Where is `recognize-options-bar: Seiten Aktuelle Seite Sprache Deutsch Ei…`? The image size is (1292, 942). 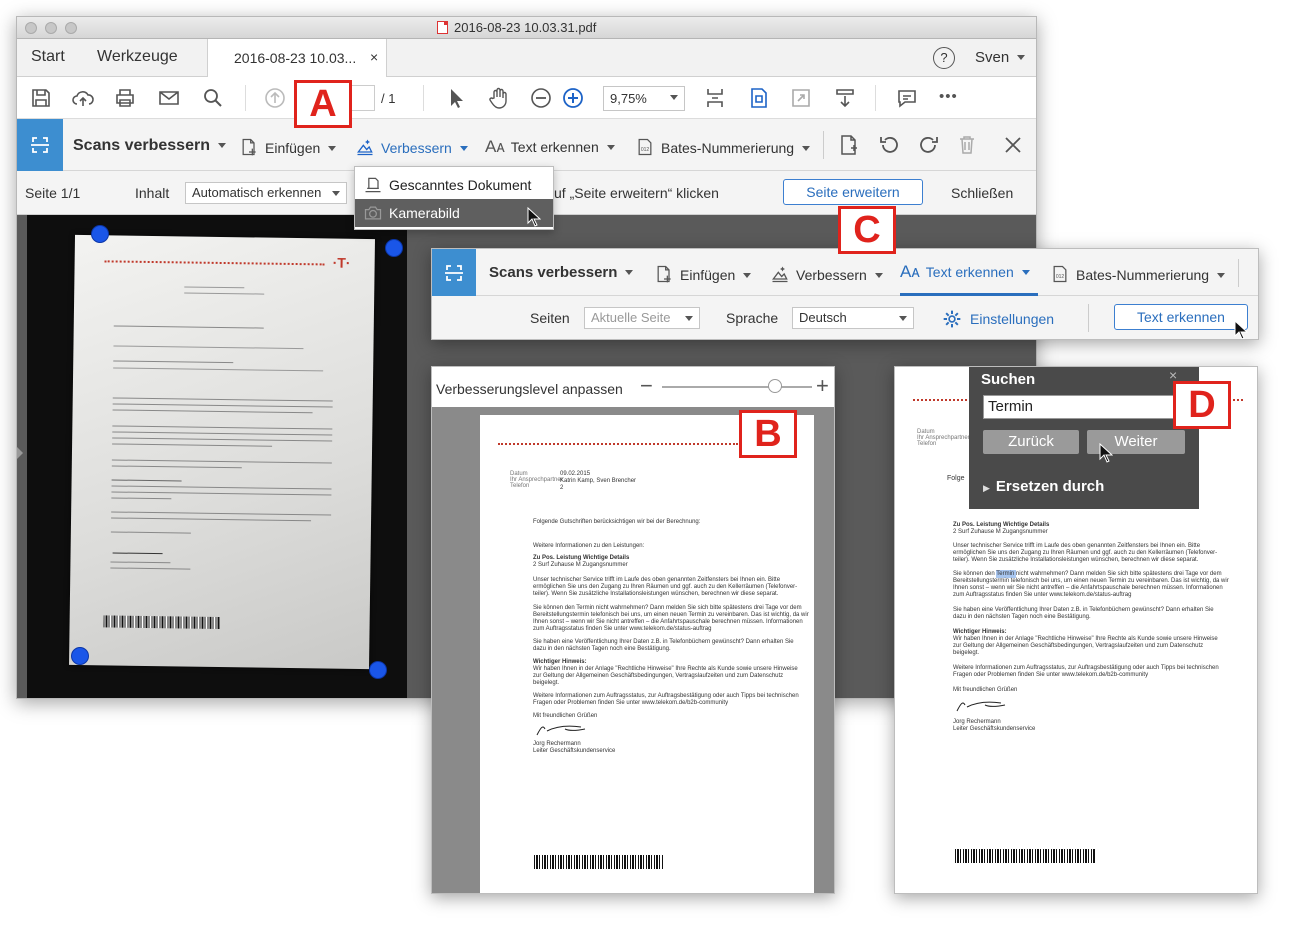
recognize-options-bar: Seiten Aktuelle Seite Sprache Deutsch Ei… is located at coordinates (845, 317).